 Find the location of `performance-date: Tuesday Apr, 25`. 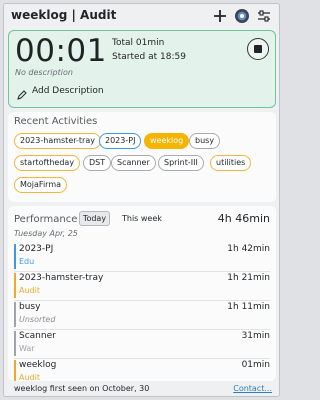

performance-date: Tuesday Apr, 25 is located at coordinates (46, 233).